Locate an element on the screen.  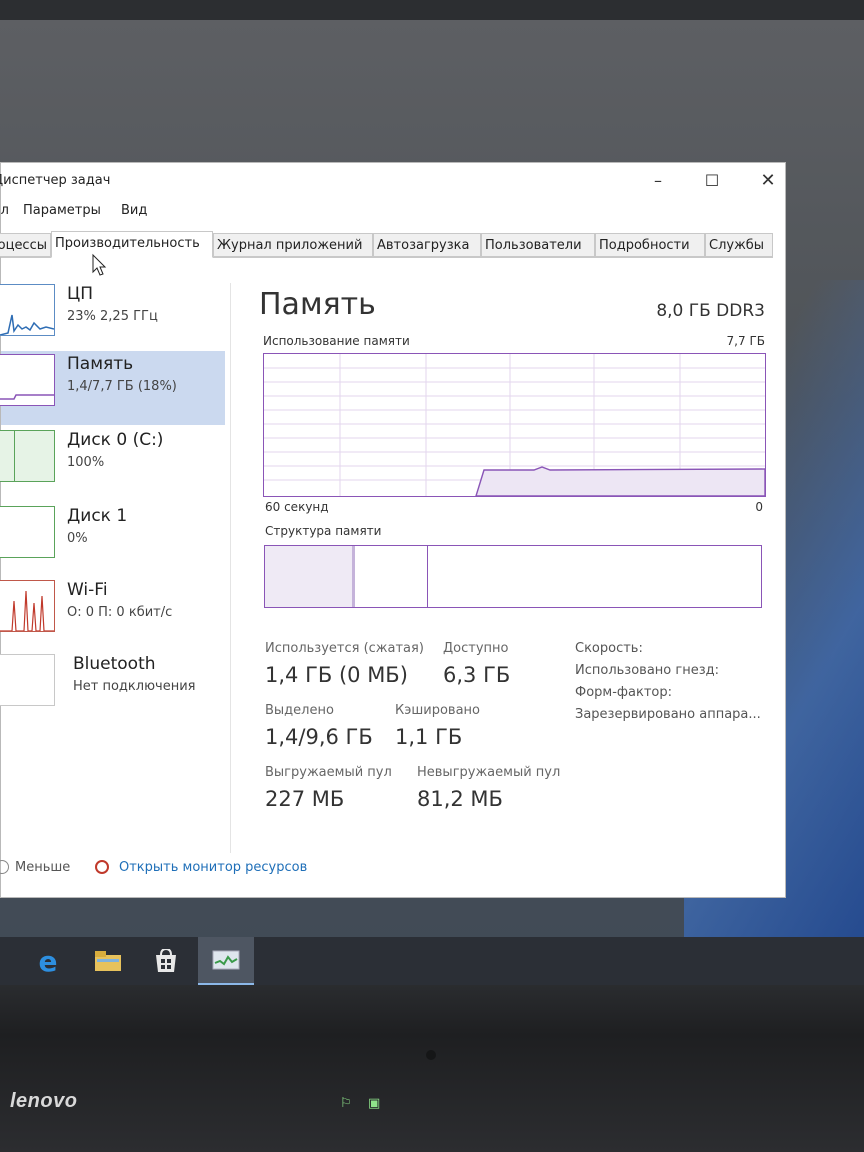
sidebar-item-title: Диск 1 is located at coordinates (97, 516).